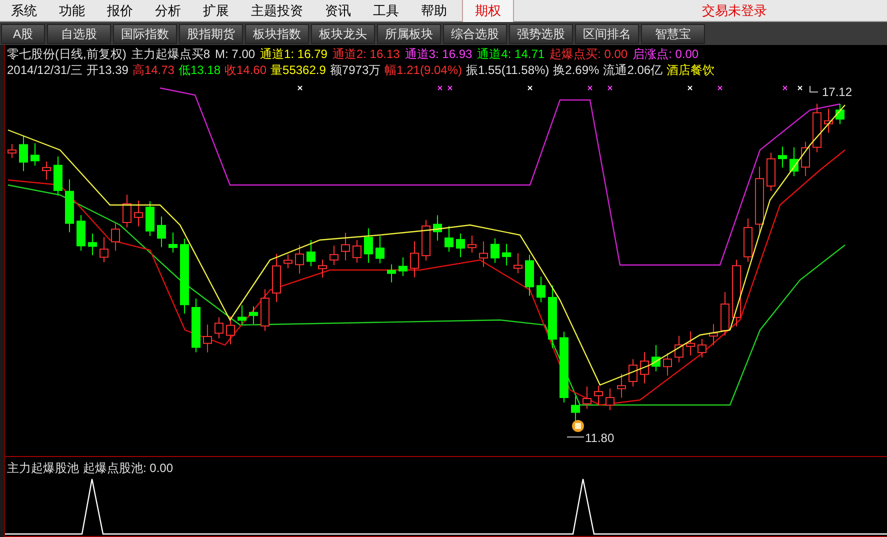  I want to click on quote-field: 额7973万, so click(355, 70).